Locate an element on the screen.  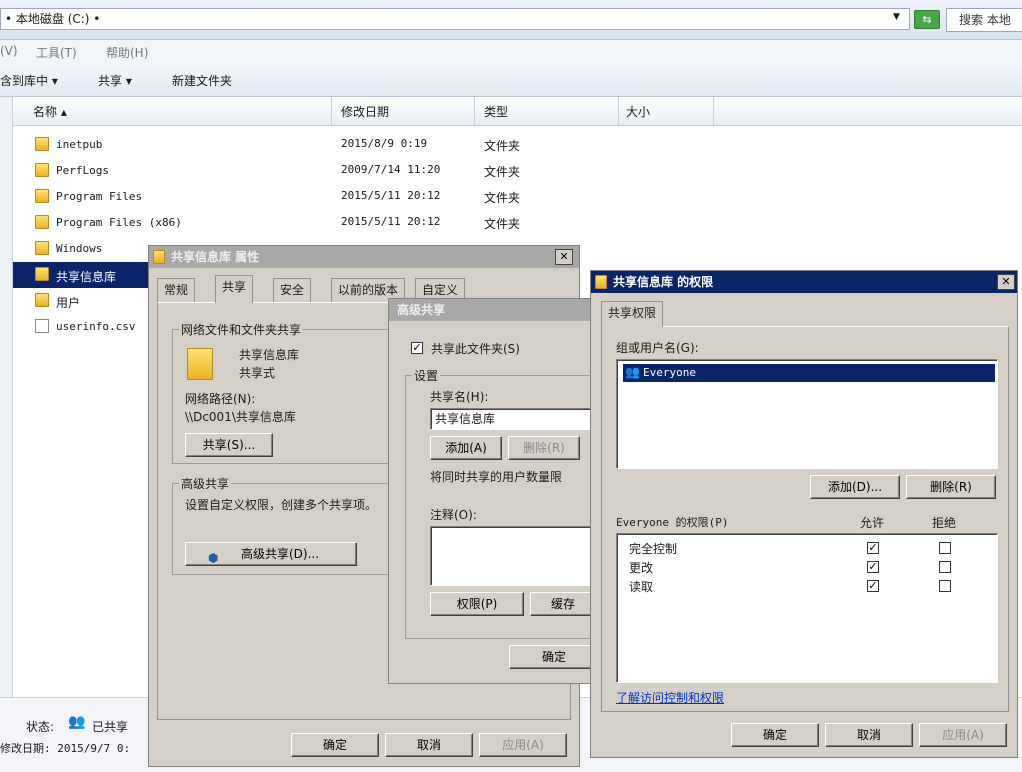
permissions-list: 完全控制 ✓ 更改 ✓ 读取 ✓ is located at coordinates (807, 608).